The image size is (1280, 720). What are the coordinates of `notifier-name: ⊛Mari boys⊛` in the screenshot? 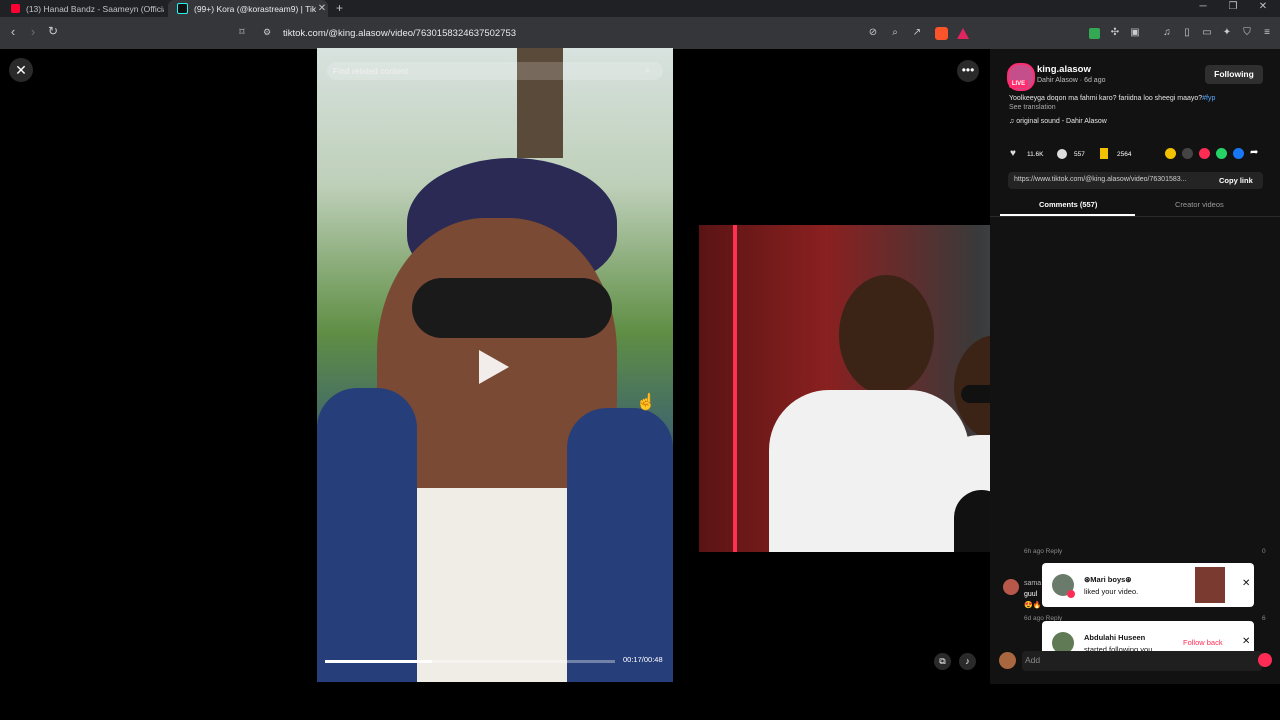 It's located at (1108, 579).